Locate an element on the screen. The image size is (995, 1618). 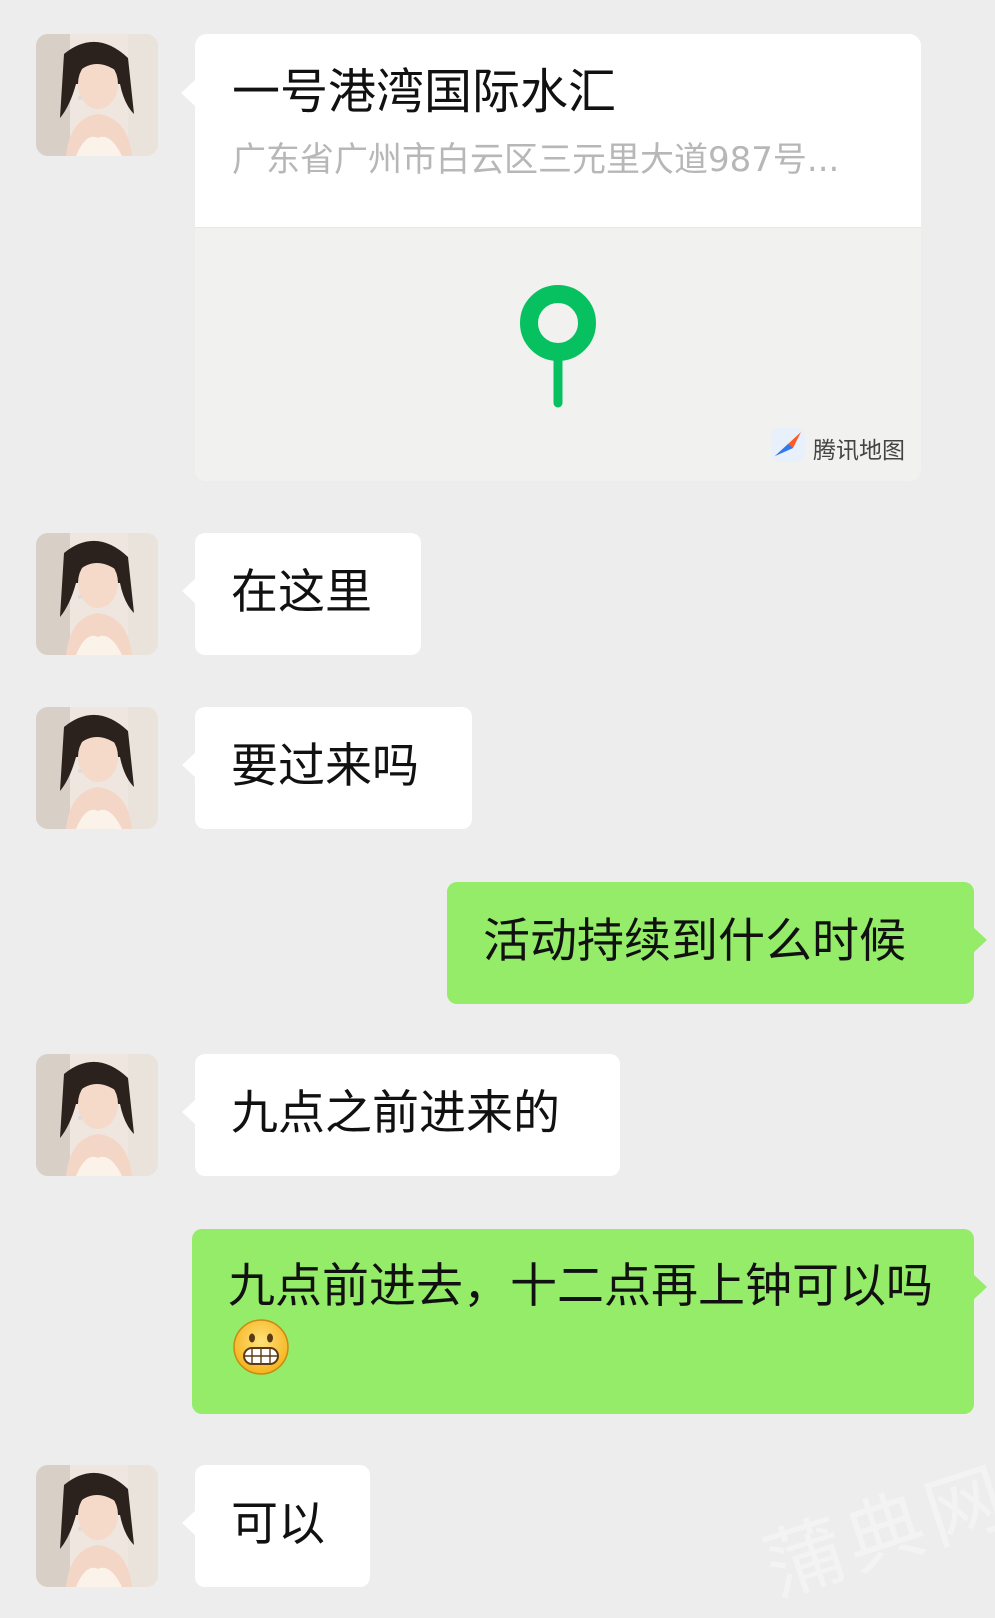
tencent-map-logo-icon is located at coordinates (788, 448).